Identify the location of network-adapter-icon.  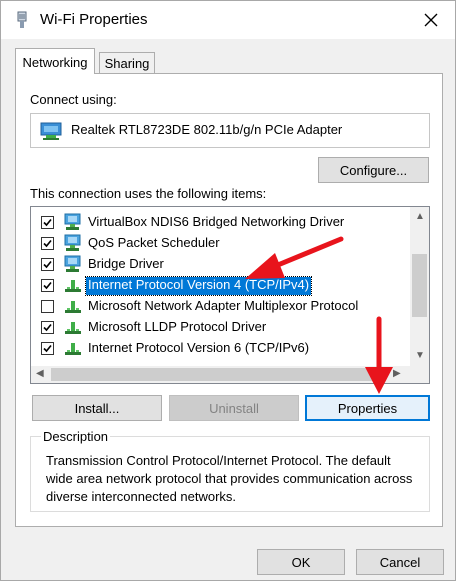
(22, 19).